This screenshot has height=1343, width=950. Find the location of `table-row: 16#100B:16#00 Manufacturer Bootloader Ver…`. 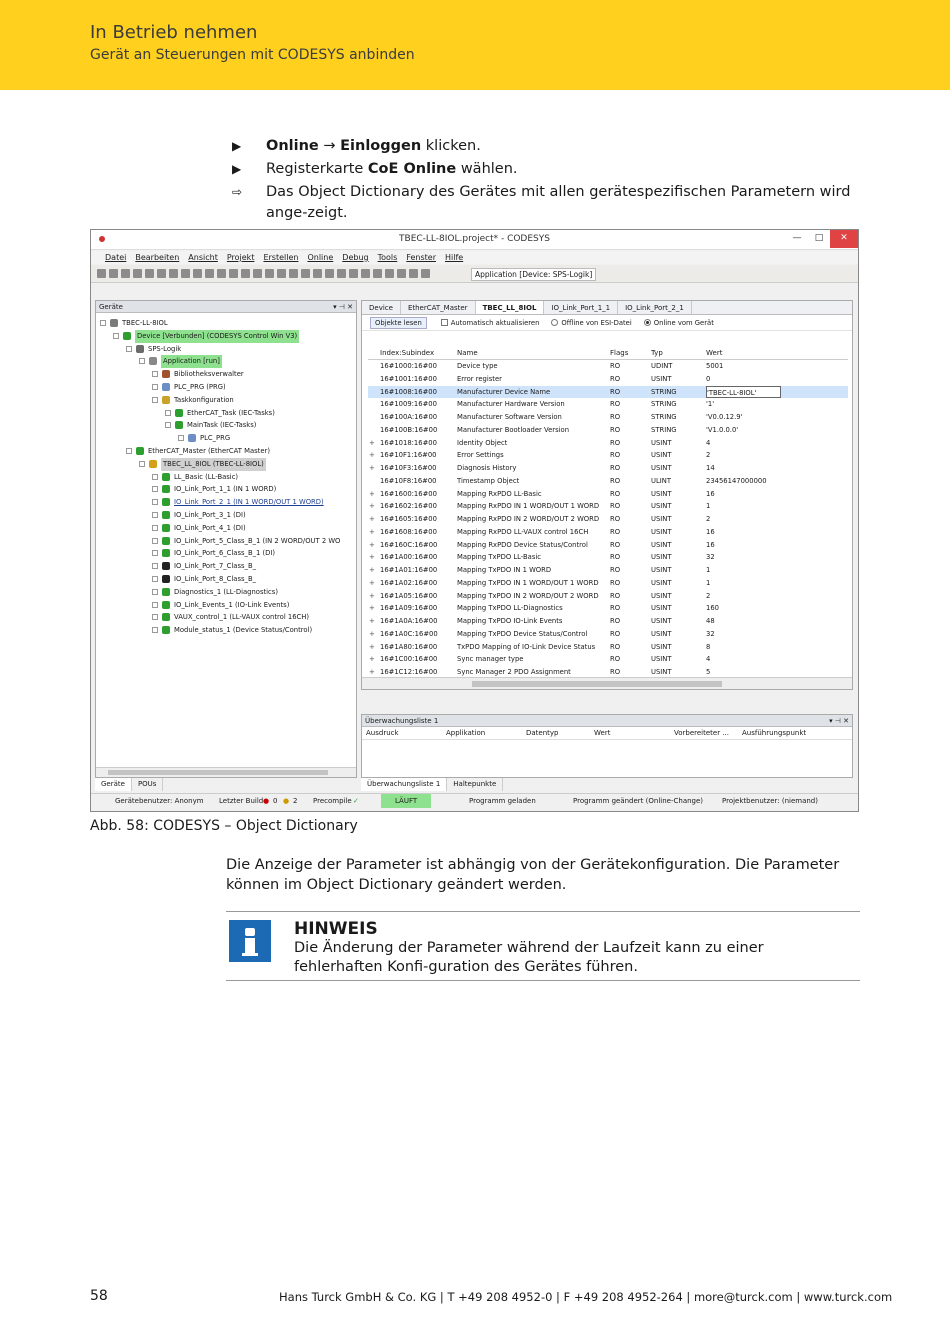

table-row: 16#100B:16#00 Manufacturer Bootloader Ver… is located at coordinates (608, 430).